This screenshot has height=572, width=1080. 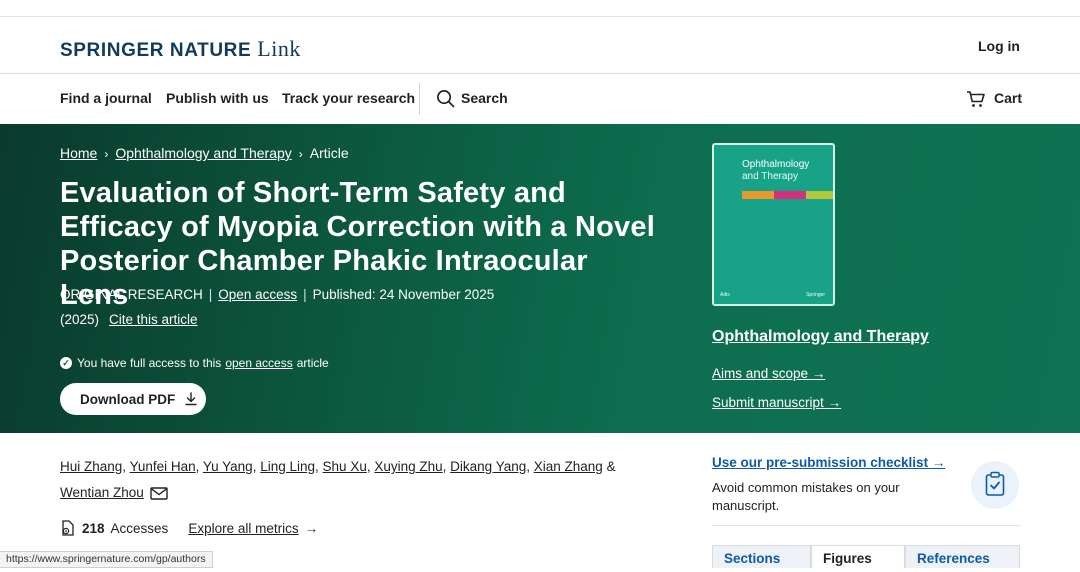 What do you see at coordinates (287, 466) in the screenshot?
I see `author-link: Ling Ling` at bounding box center [287, 466].